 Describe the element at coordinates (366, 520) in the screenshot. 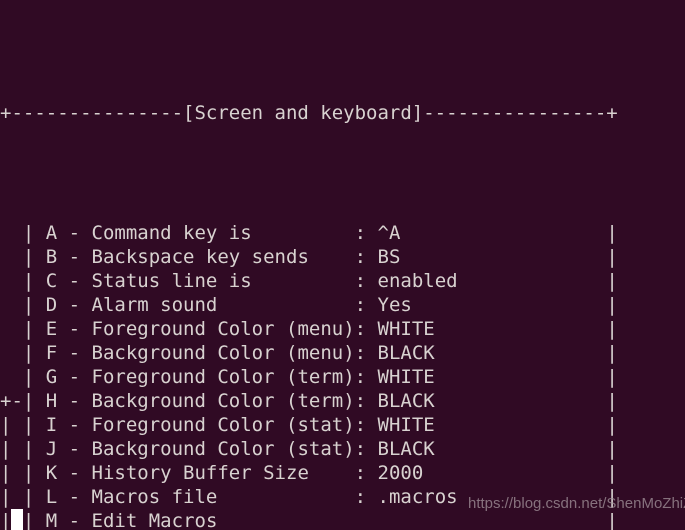

I see `setting-separator` at that location.